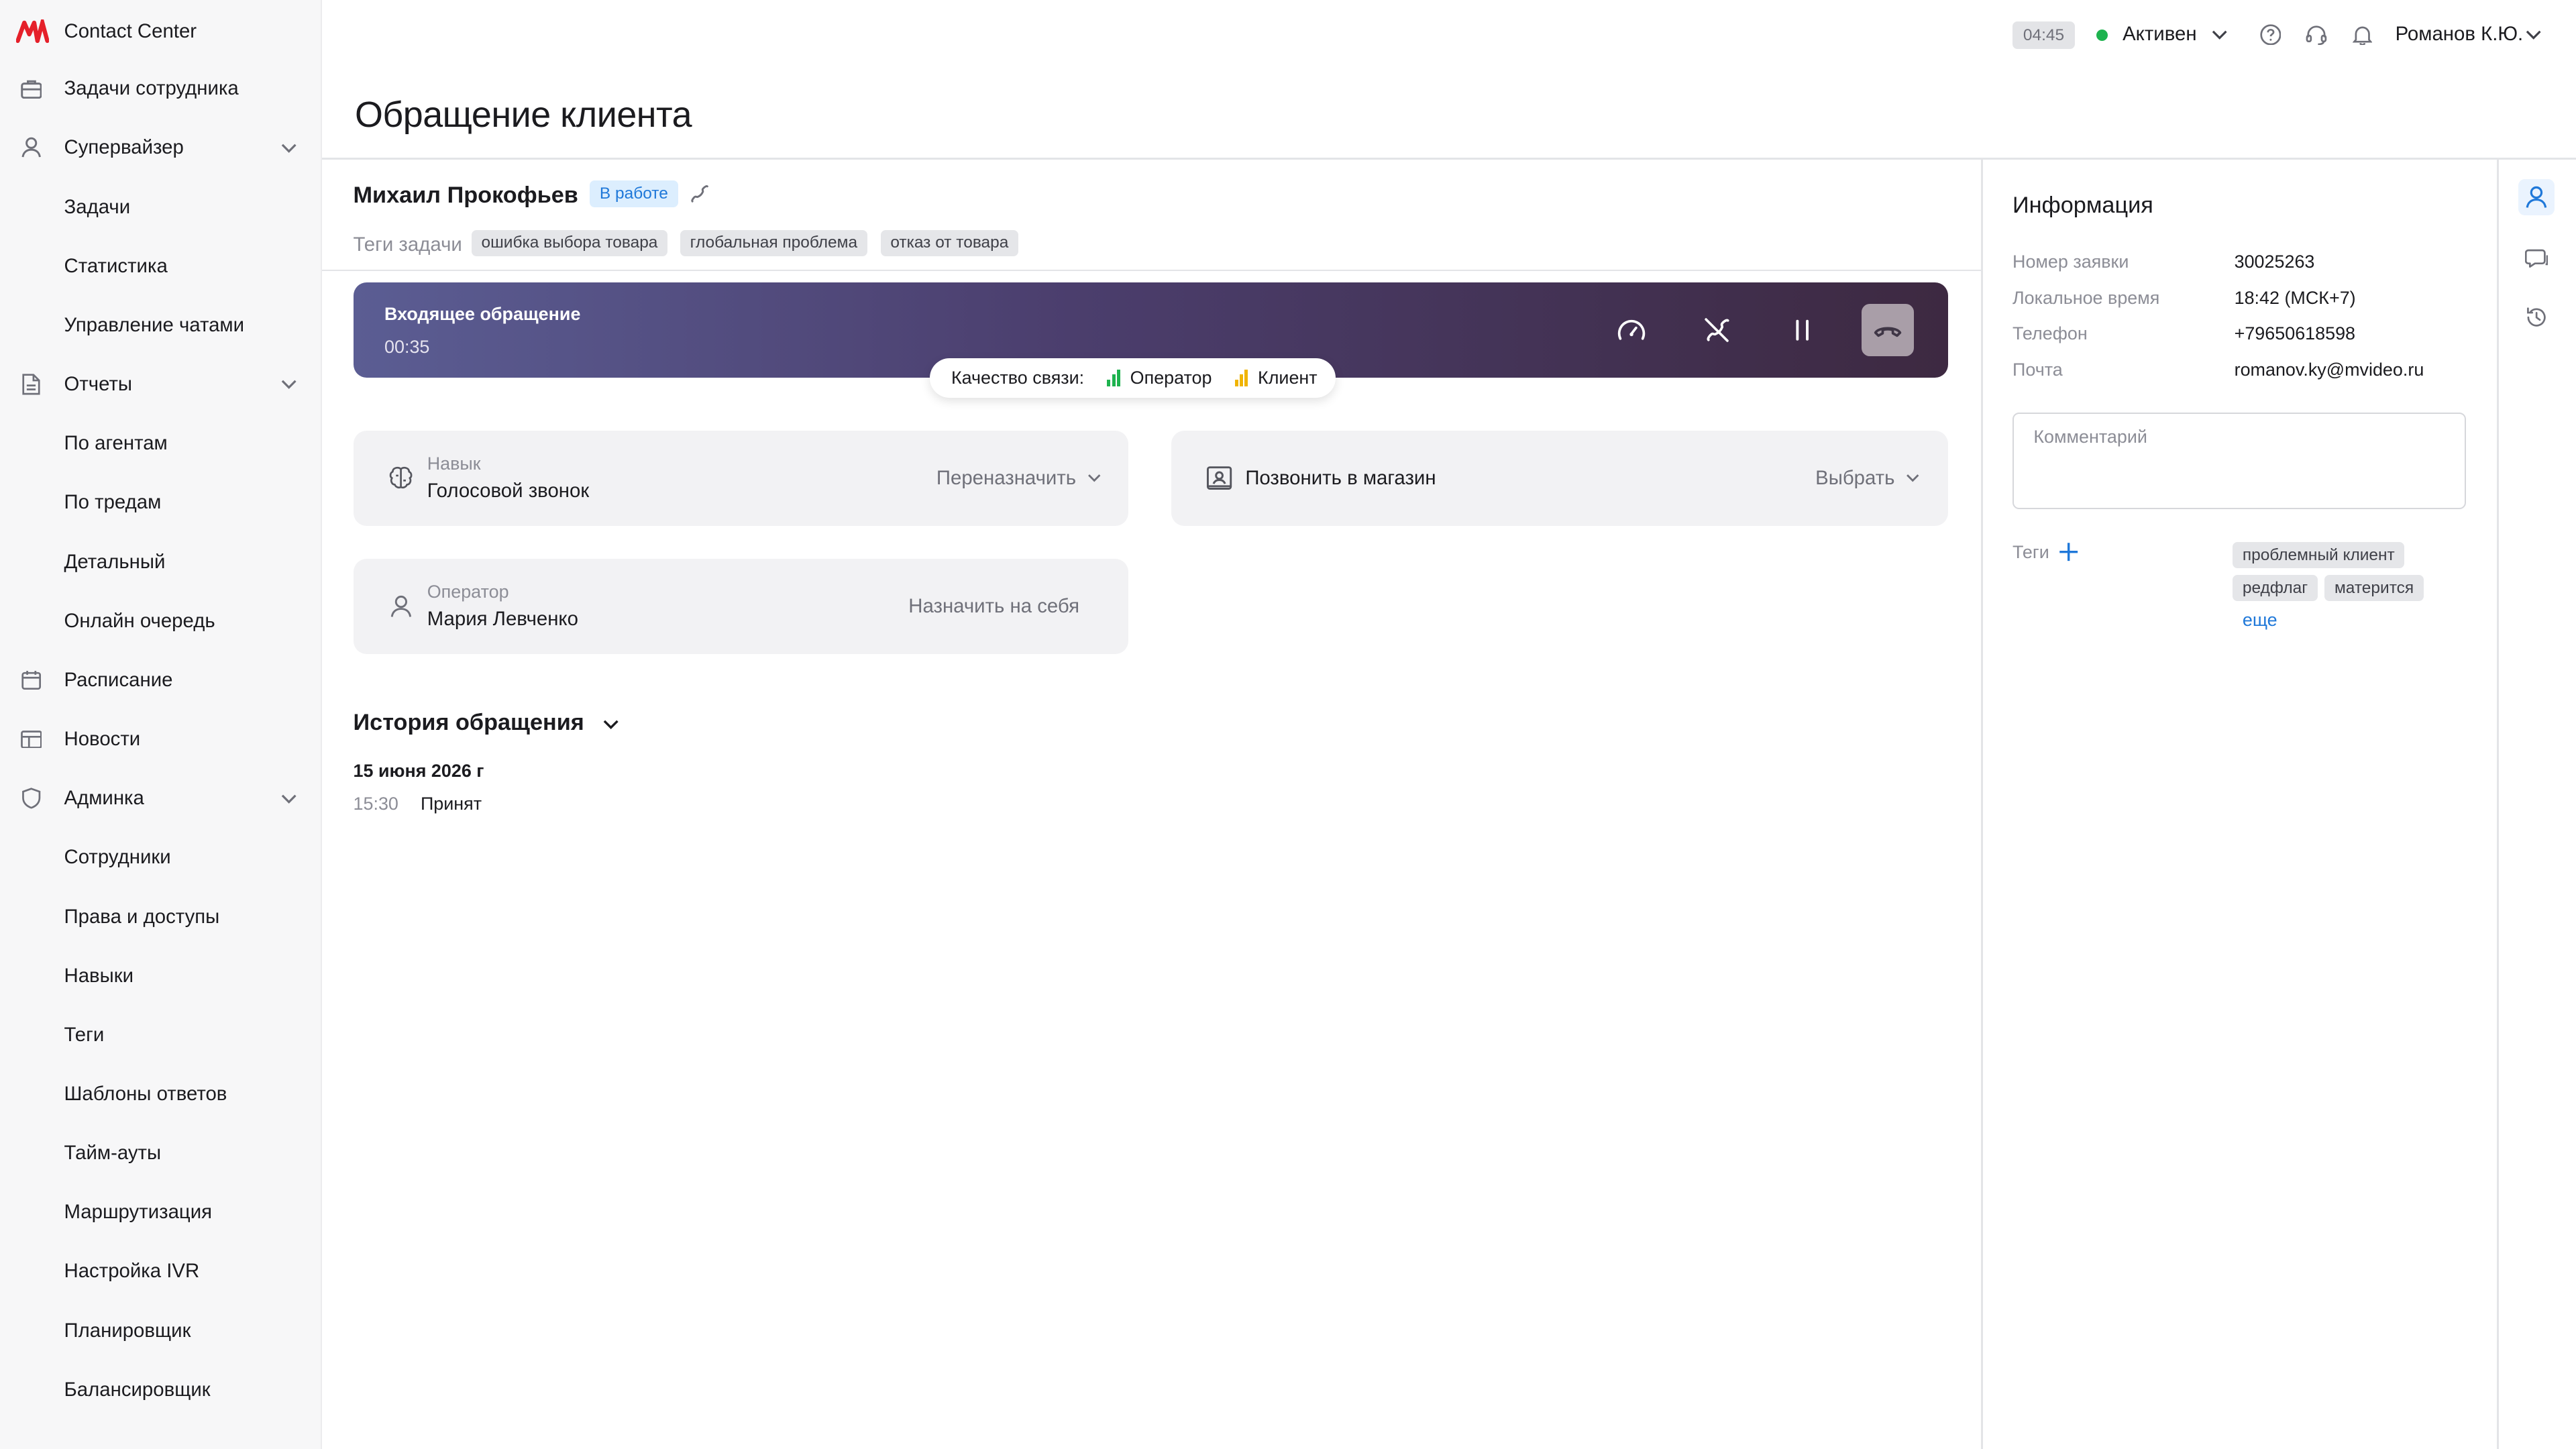  I want to click on pause-icon, so click(1802, 330).